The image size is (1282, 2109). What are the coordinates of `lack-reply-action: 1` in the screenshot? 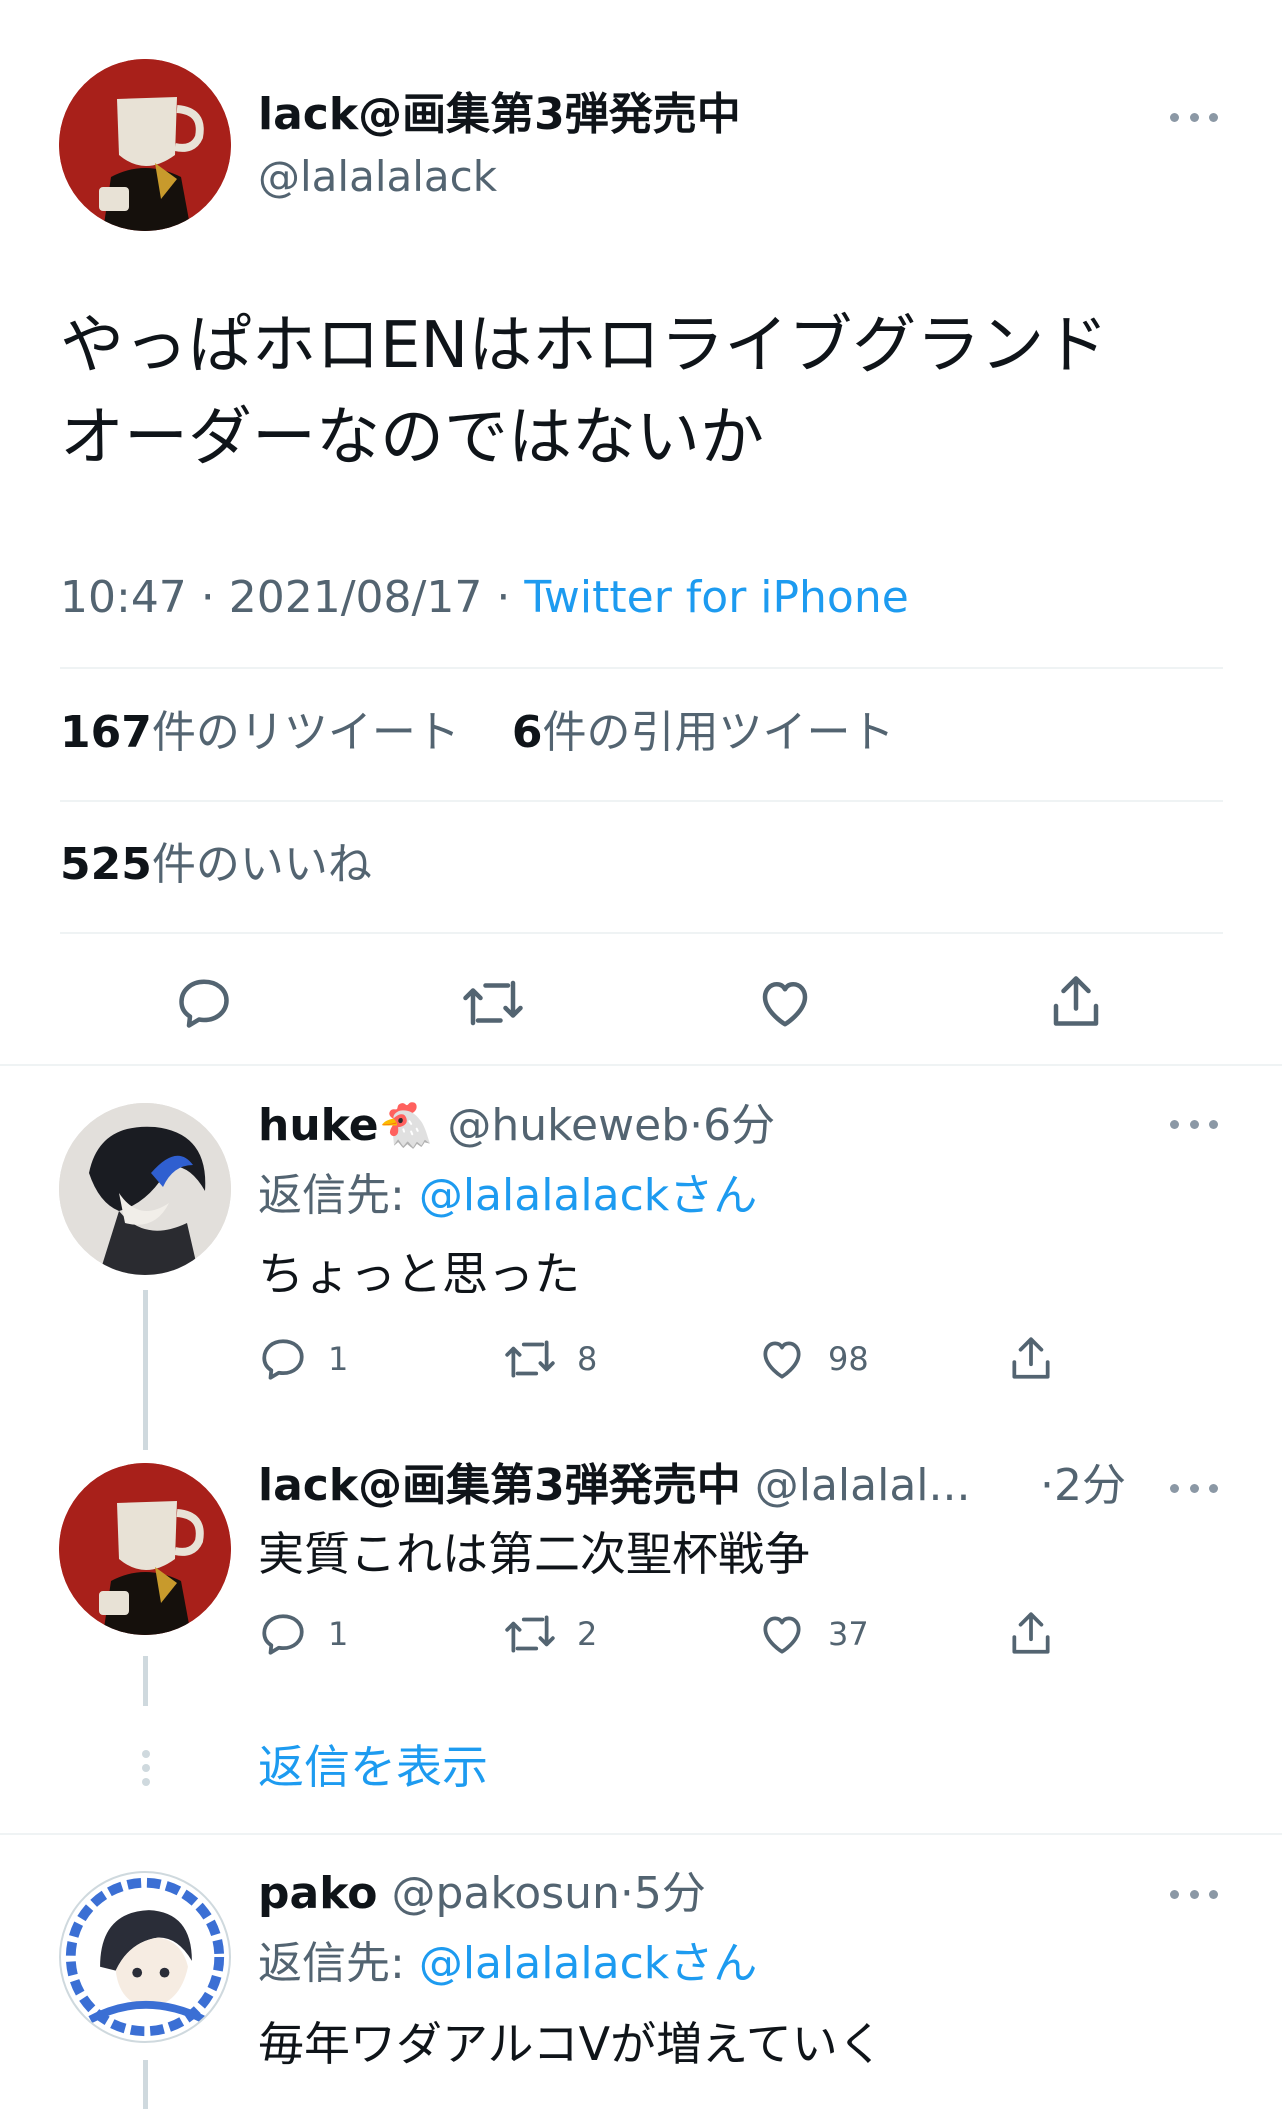 It's located at (303, 1634).